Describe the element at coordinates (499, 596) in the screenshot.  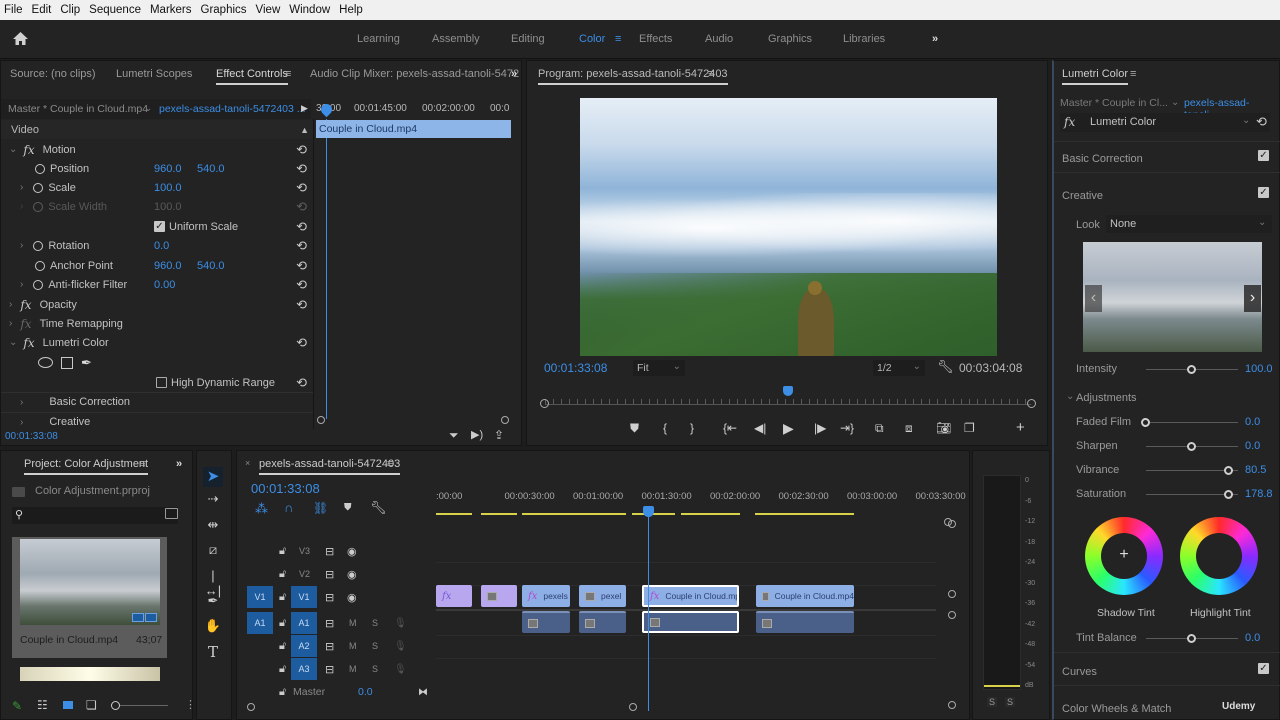
I see `video-clip` at that location.